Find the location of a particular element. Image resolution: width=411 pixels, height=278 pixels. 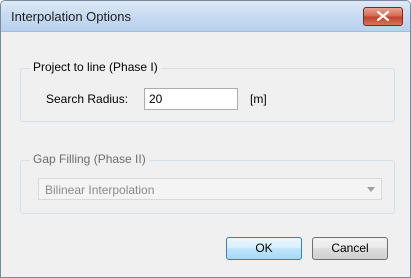

close-icon is located at coordinates (383, 16).